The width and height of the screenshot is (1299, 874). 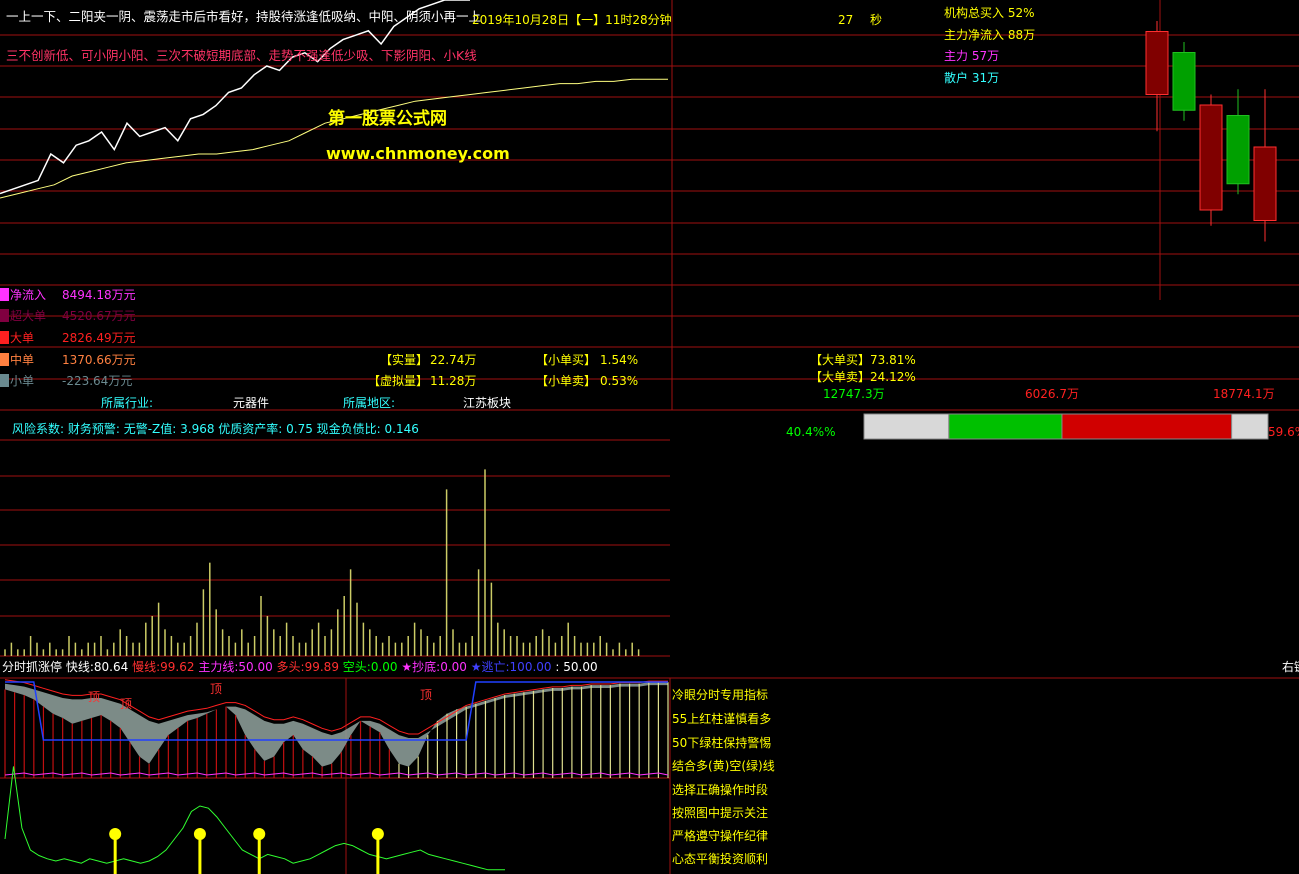 I want to click on big-buy-label: 【大单买】, so click(x=840, y=360).